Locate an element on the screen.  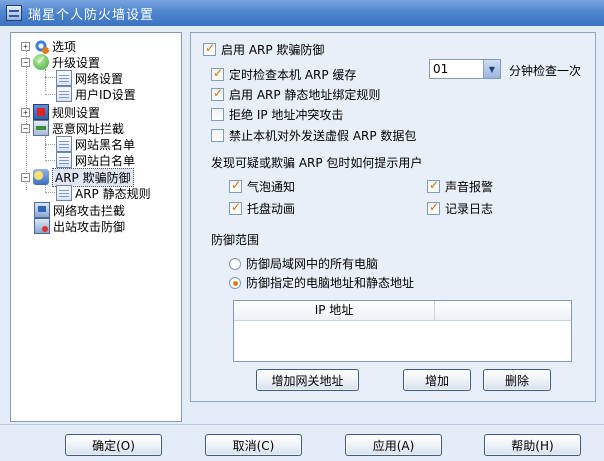
checkbox-label: 气泡通知 is located at coordinates (271, 187).